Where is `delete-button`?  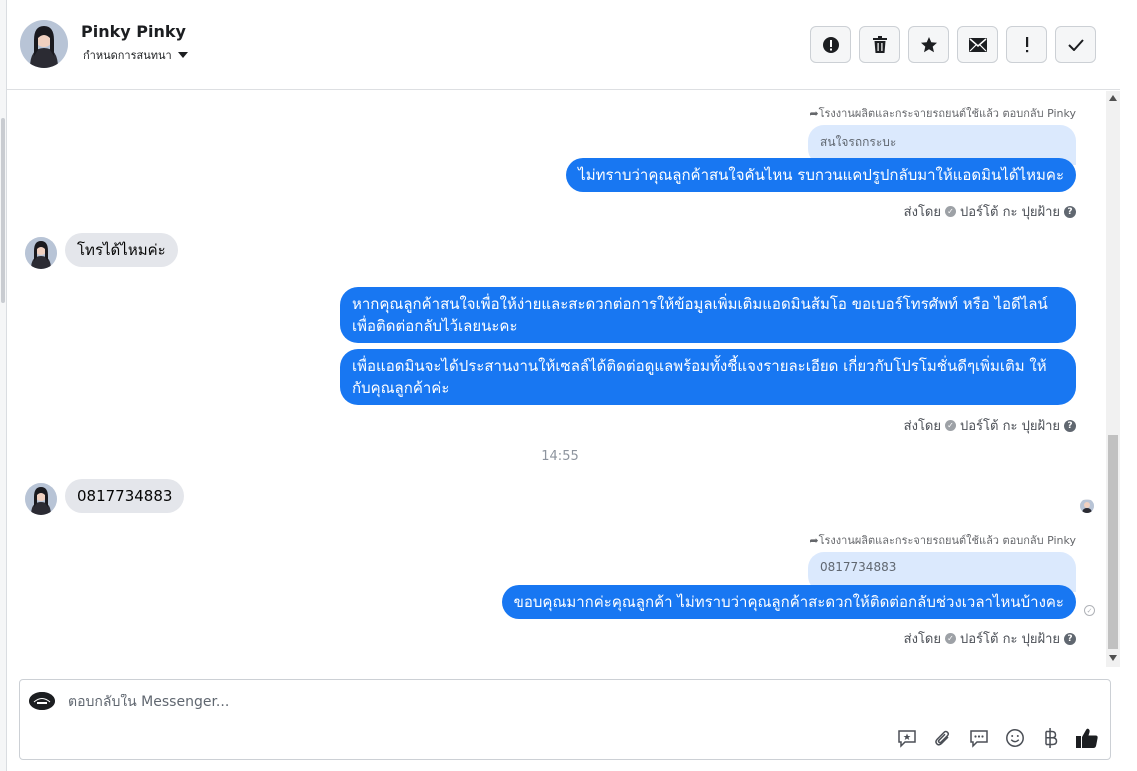
delete-button is located at coordinates (879, 44).